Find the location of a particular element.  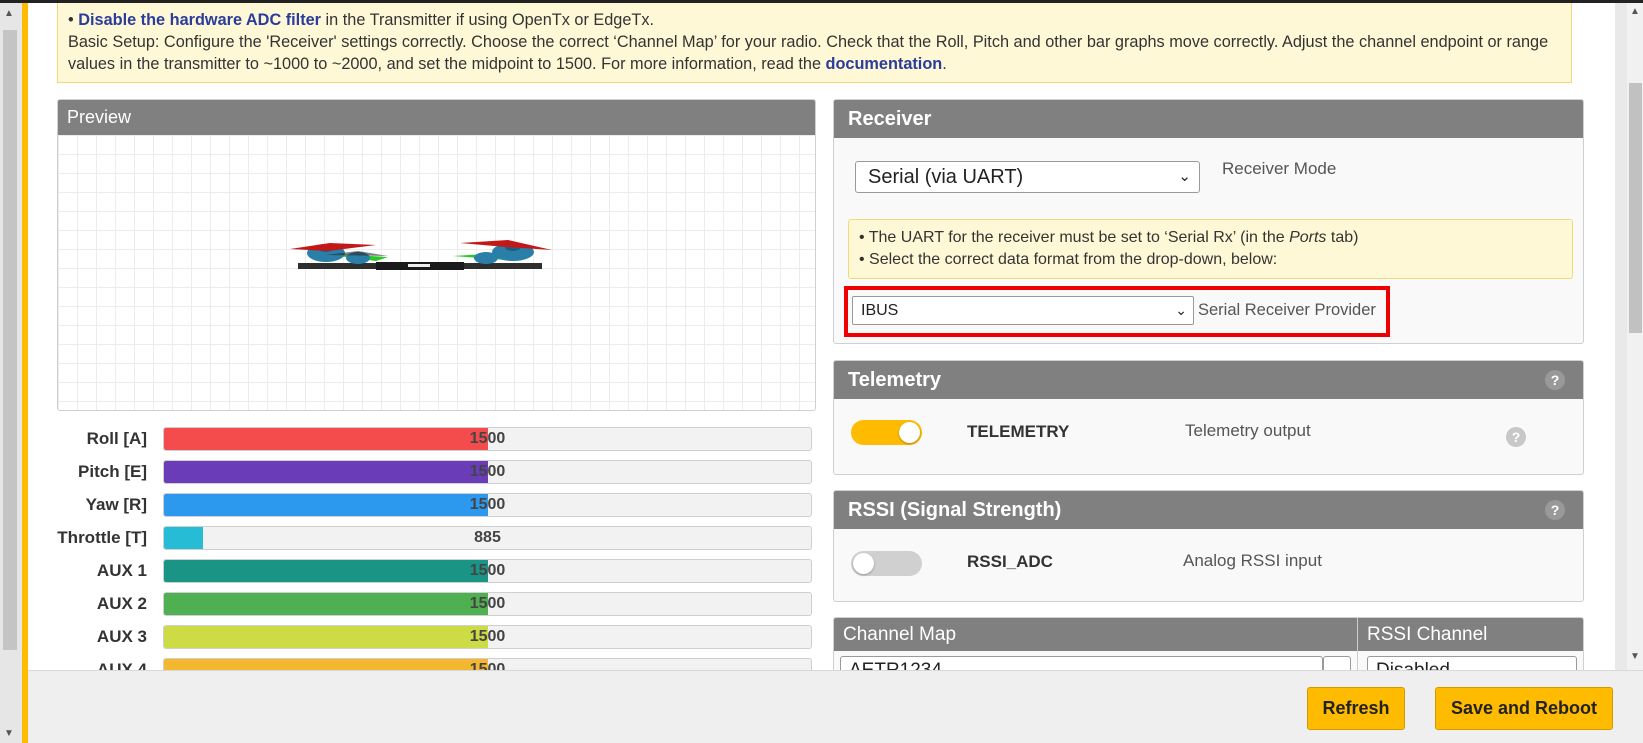

telemetry-description: Telemetry output is located at coordinates (1248, 430).